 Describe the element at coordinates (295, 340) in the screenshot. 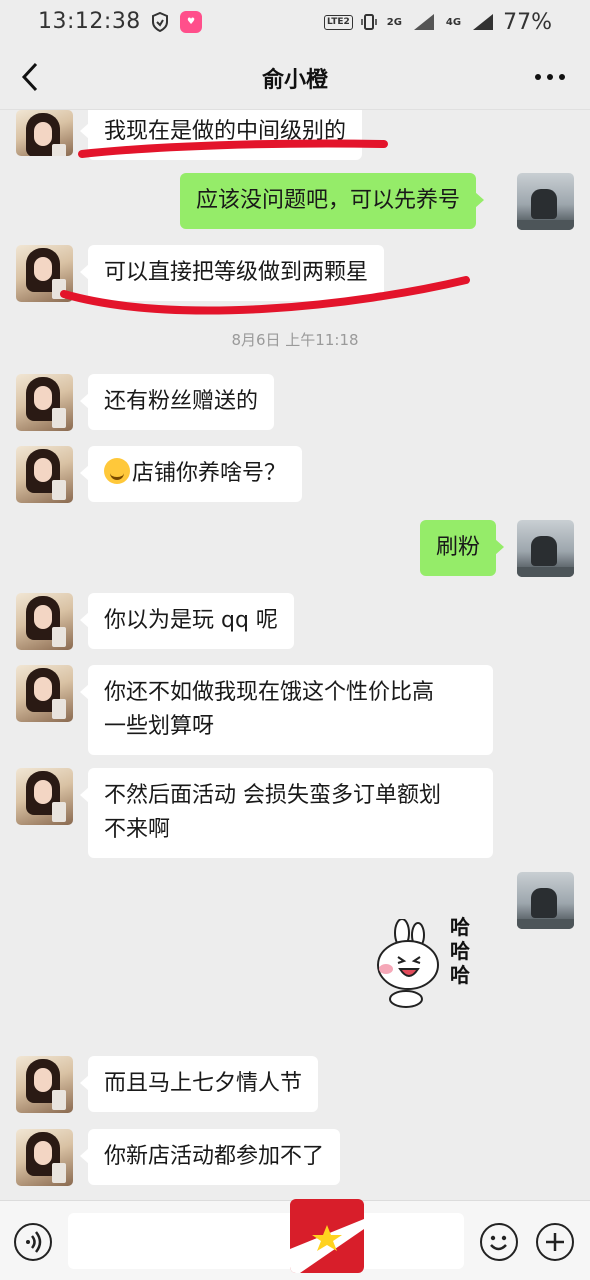

I see `message-timestamp: 8月6日 上午11:18` at that location.